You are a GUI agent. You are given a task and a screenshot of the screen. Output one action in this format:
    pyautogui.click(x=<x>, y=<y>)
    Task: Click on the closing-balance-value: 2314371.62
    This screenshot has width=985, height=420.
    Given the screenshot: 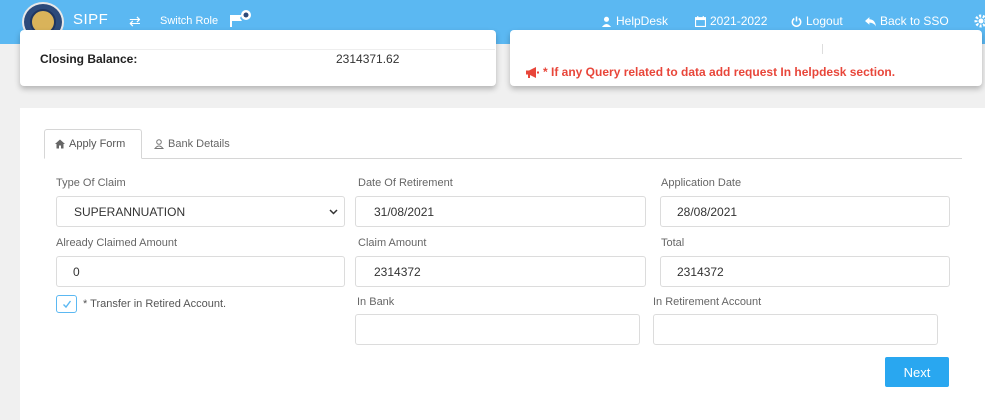 What is the action you would take?
    pyautogui.click(x=368, y=59)
    